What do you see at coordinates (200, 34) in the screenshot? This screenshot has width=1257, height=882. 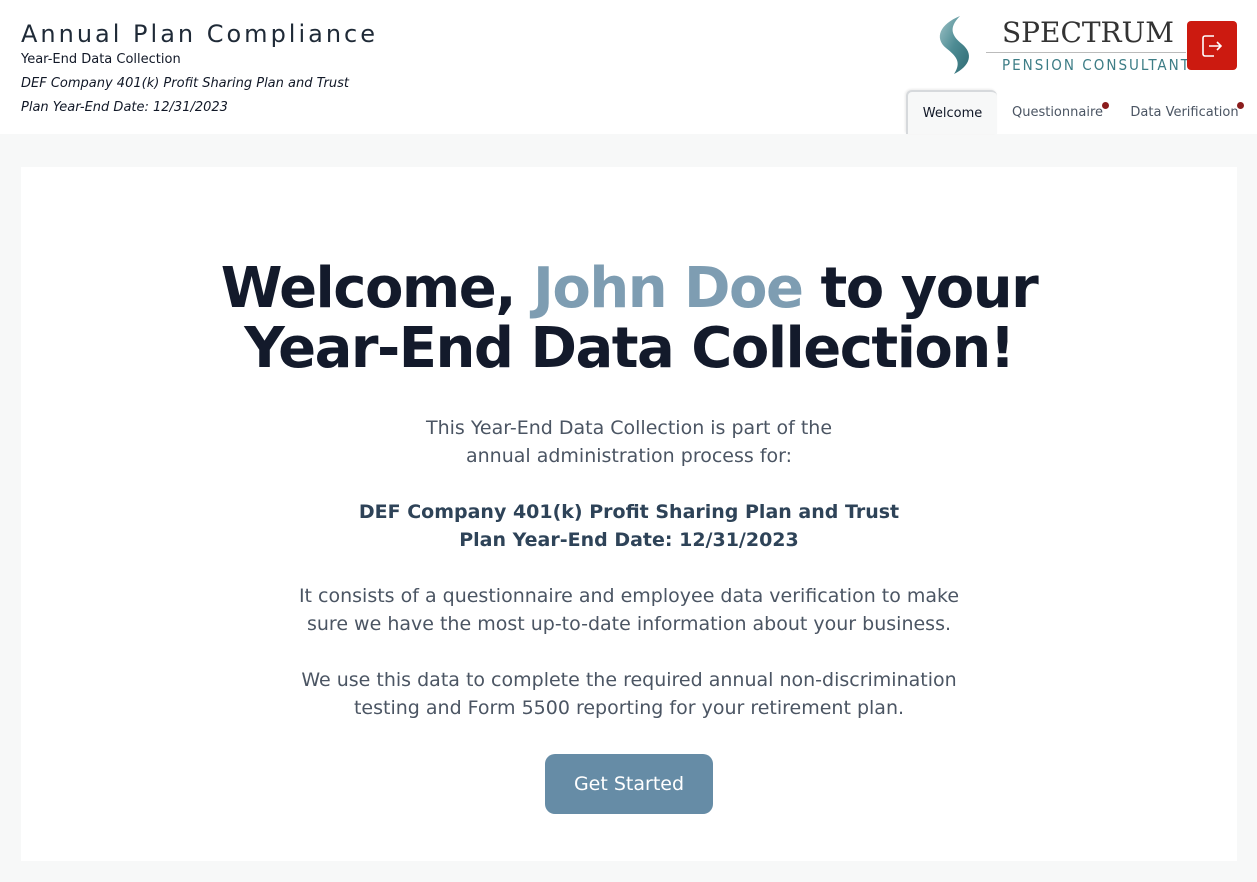 I see `app-title: Annual Plan Compliance` at bounding box center [200, 34].